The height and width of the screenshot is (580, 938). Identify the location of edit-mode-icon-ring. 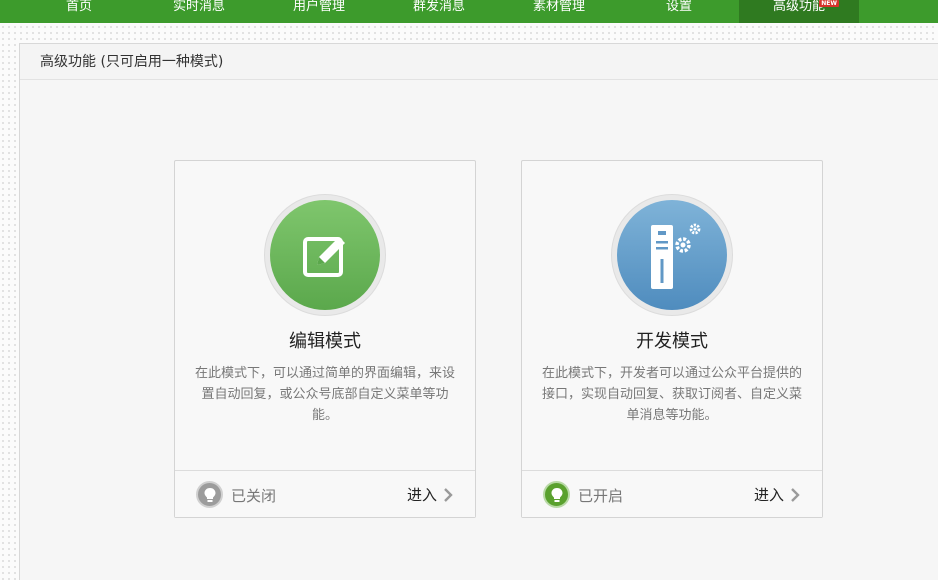
(325, 255).